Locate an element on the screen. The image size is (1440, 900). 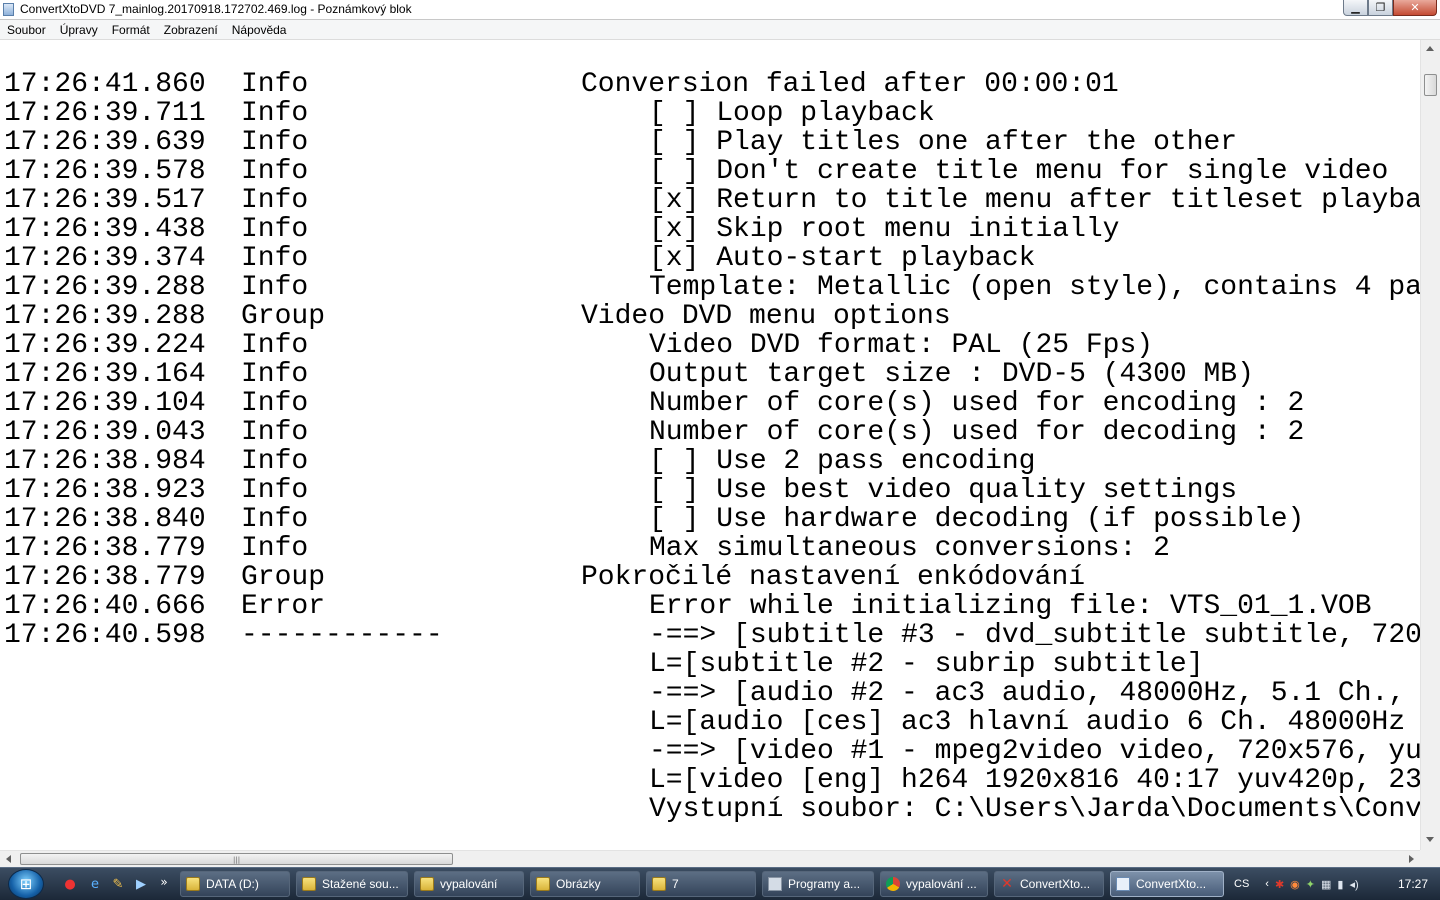
log-timestamp: 17:26:39.639 is located at coordinates (105, 142).